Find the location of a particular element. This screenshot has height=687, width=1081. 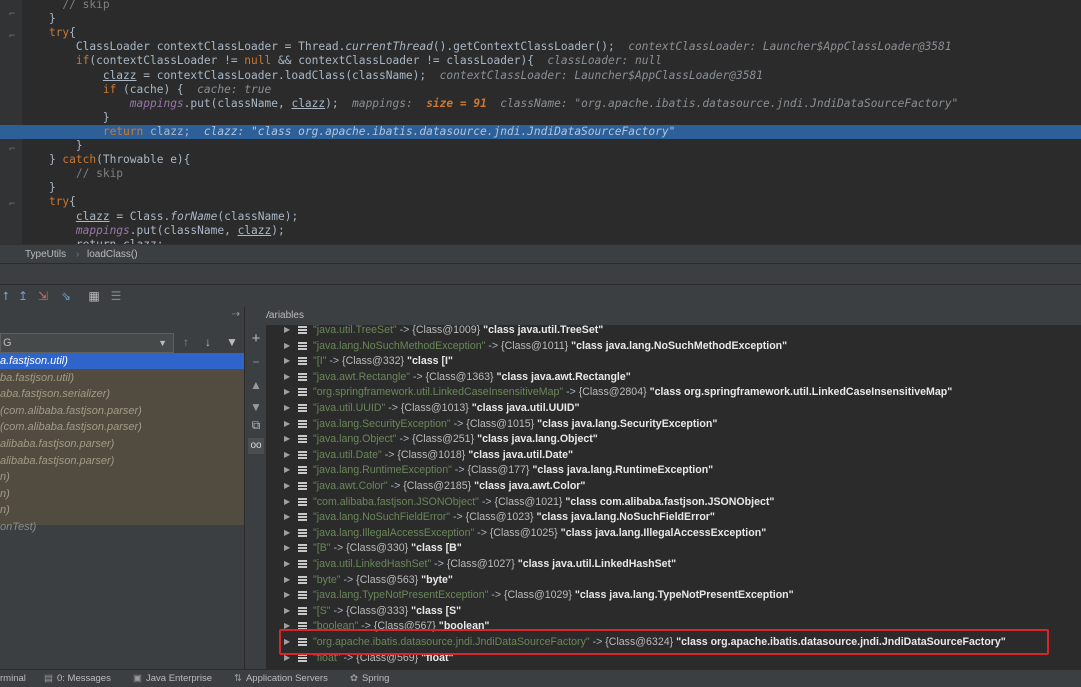

thread-select: G ▼ is located at coordinates (87, 343).